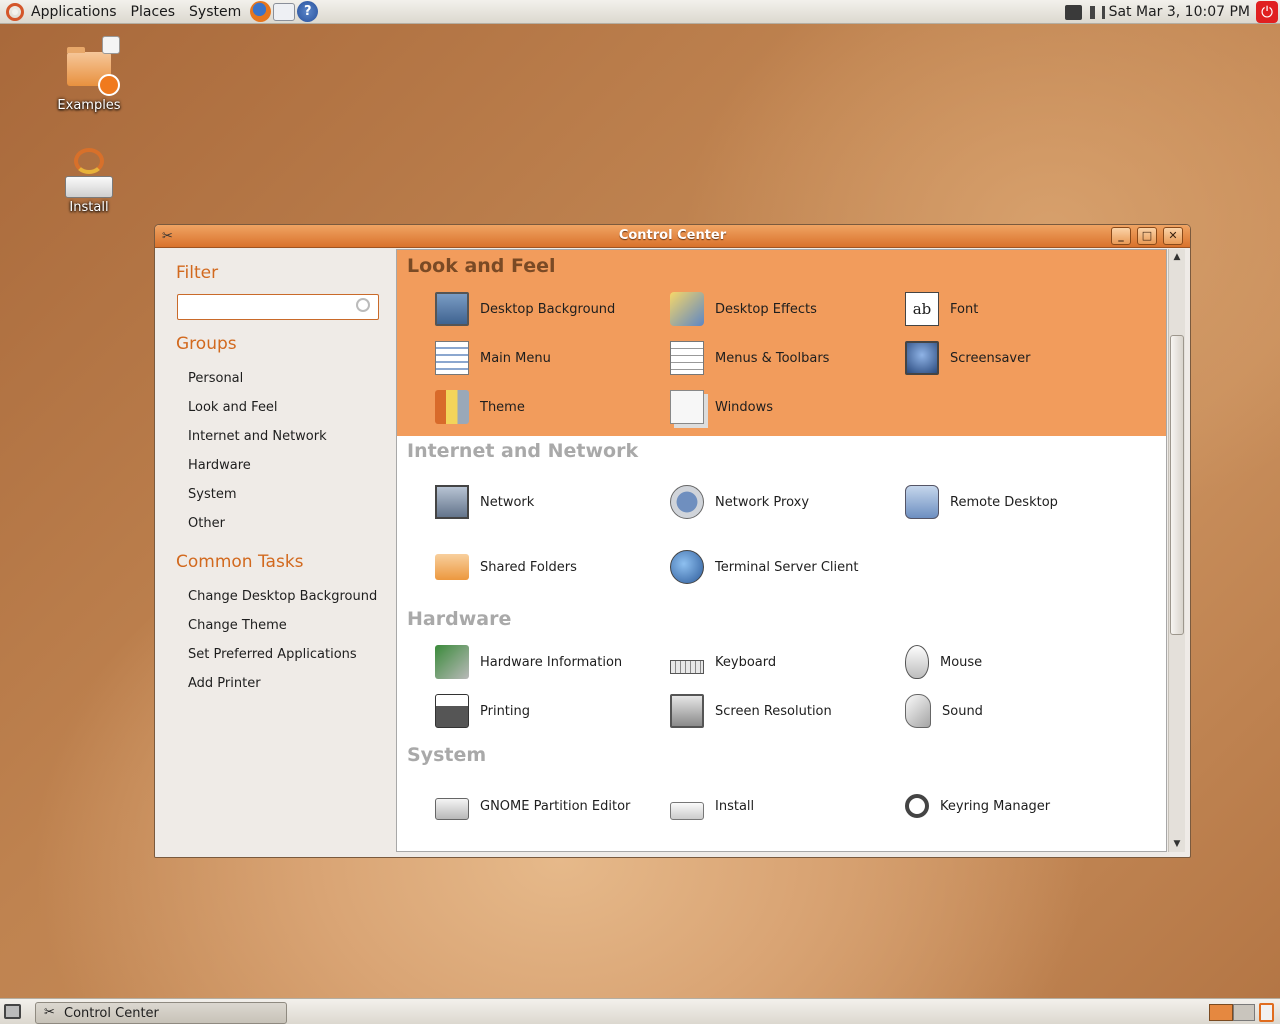 The width and height of the screenshot is (1280, 1024). What do you see at coordinates (1121, 236) in the screenshot?
I see `minimize-button: _` at bounding box center [1121, 236].